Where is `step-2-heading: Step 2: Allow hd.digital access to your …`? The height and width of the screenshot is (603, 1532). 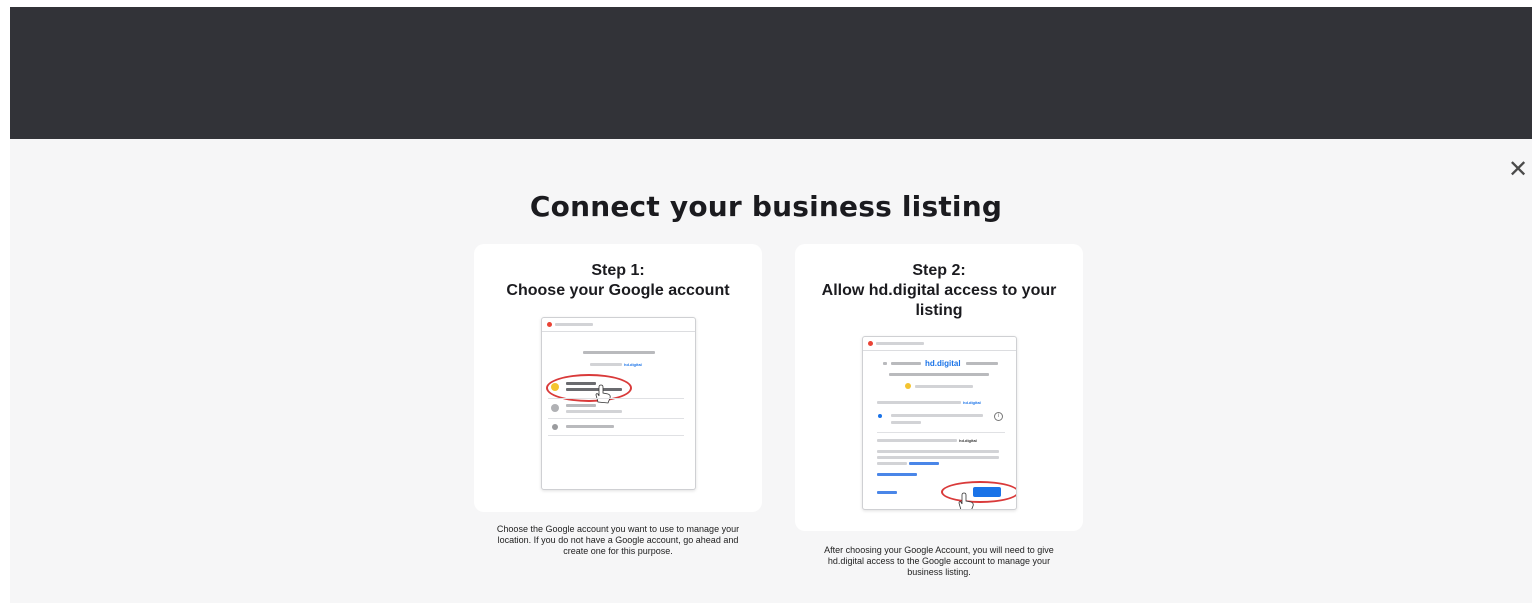
step-2-heading: Step 2: Allow hd.digital access to your … is located at coordinates (939, 282).